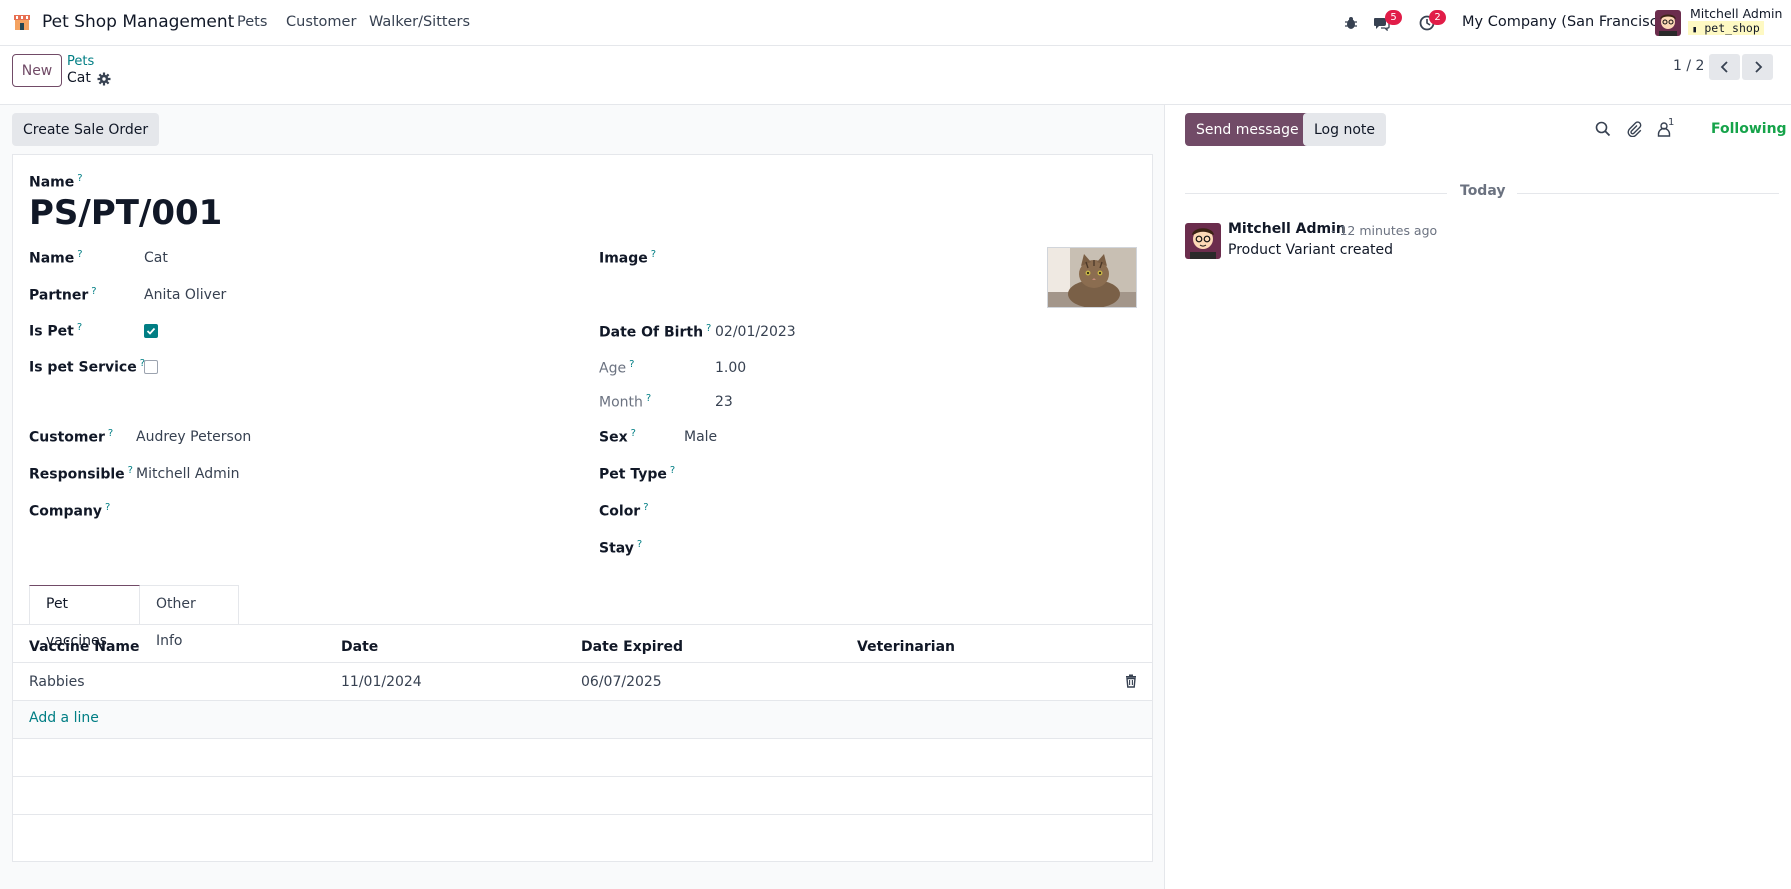 This screenshot has width=1791, height=889. What do you see at coordinates (724, 402) in the screenshot?
I see `field-month-value: 23` at bounding box center [724, 402].